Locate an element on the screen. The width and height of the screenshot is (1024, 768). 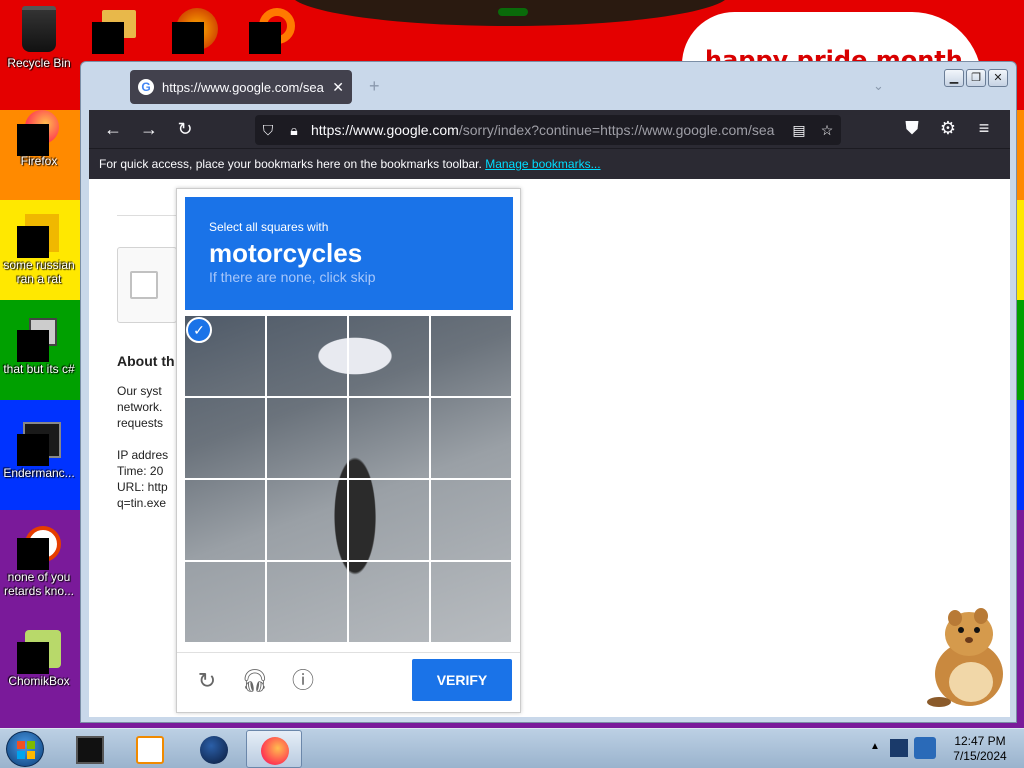
desktop-icon-app is located at coordinates (273, 32).